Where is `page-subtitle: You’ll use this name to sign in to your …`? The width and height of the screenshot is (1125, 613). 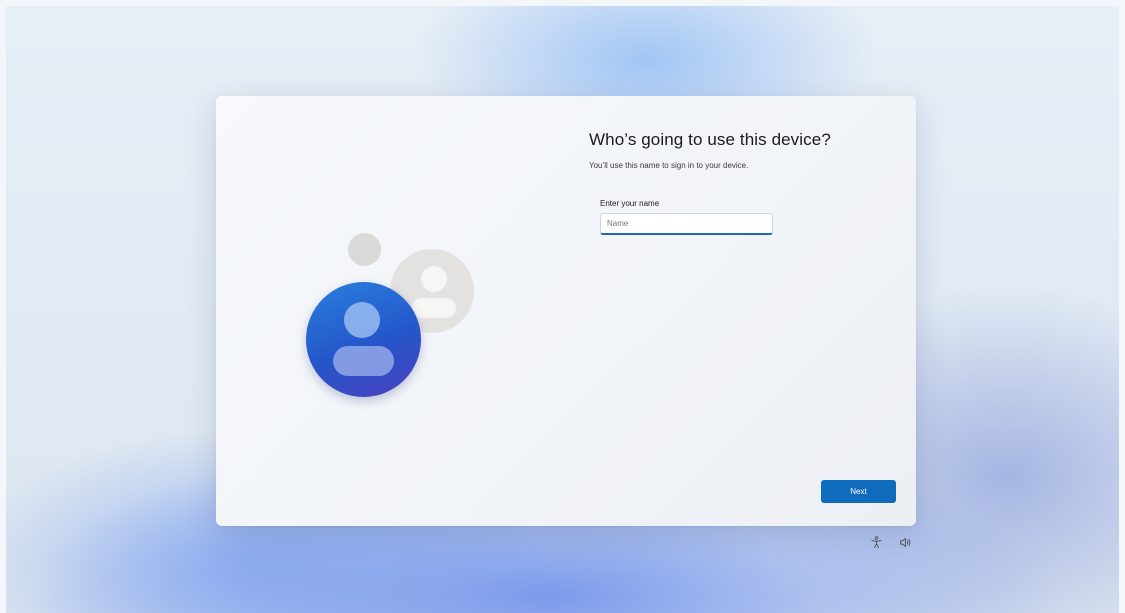 page-subtitle: You’ll use this name to sign in to your … is located at coordinates (669, 165).